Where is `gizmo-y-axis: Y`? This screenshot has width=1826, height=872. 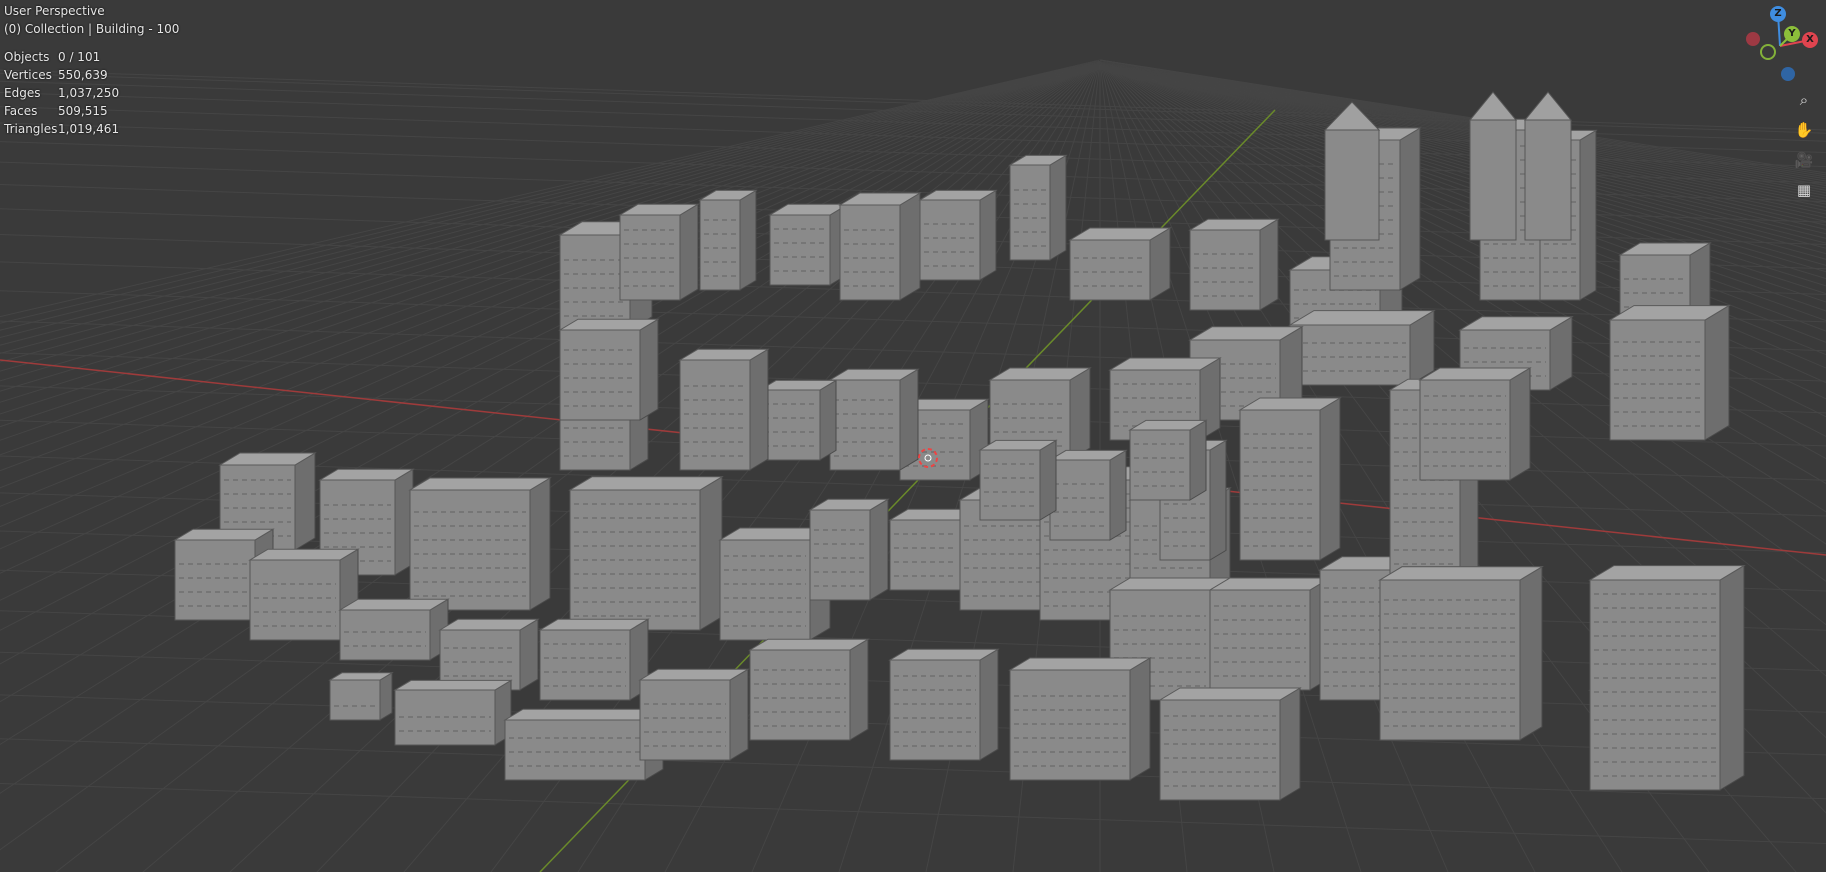
gizmo-y-axis: Y is located at coordinates (1792, 34).